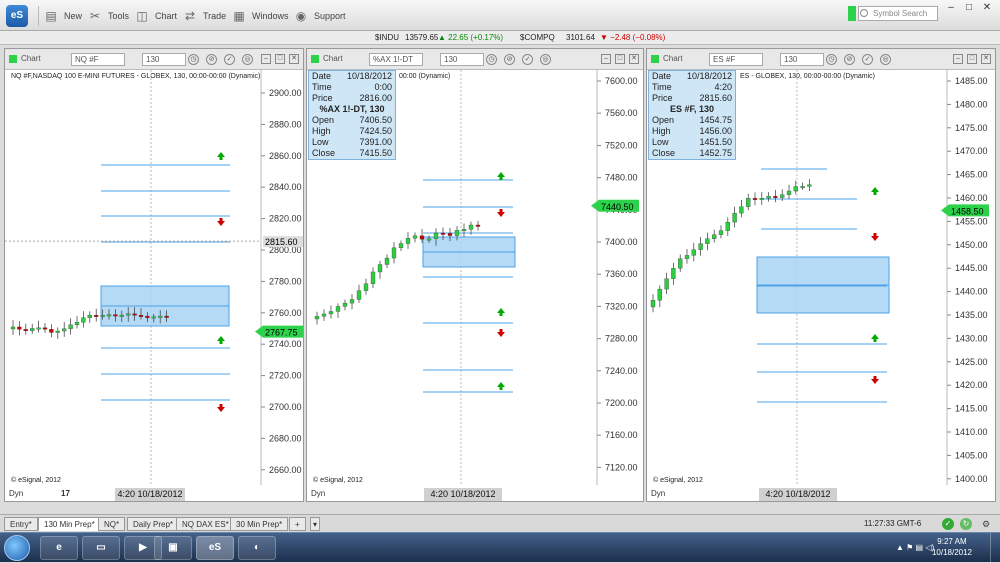 The image size is (1000, 563). Describe the element at coordinates (101, 548) in the screenshot. I see `file-explorer-icon: ▭` at that location.